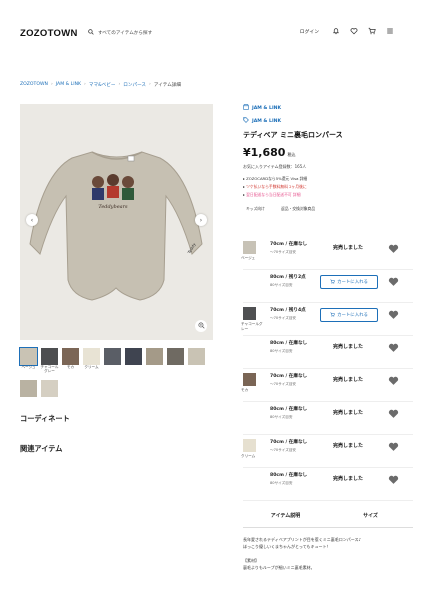  I want to click on thumbnail-label: チャコールグレー, so click(49, 369).